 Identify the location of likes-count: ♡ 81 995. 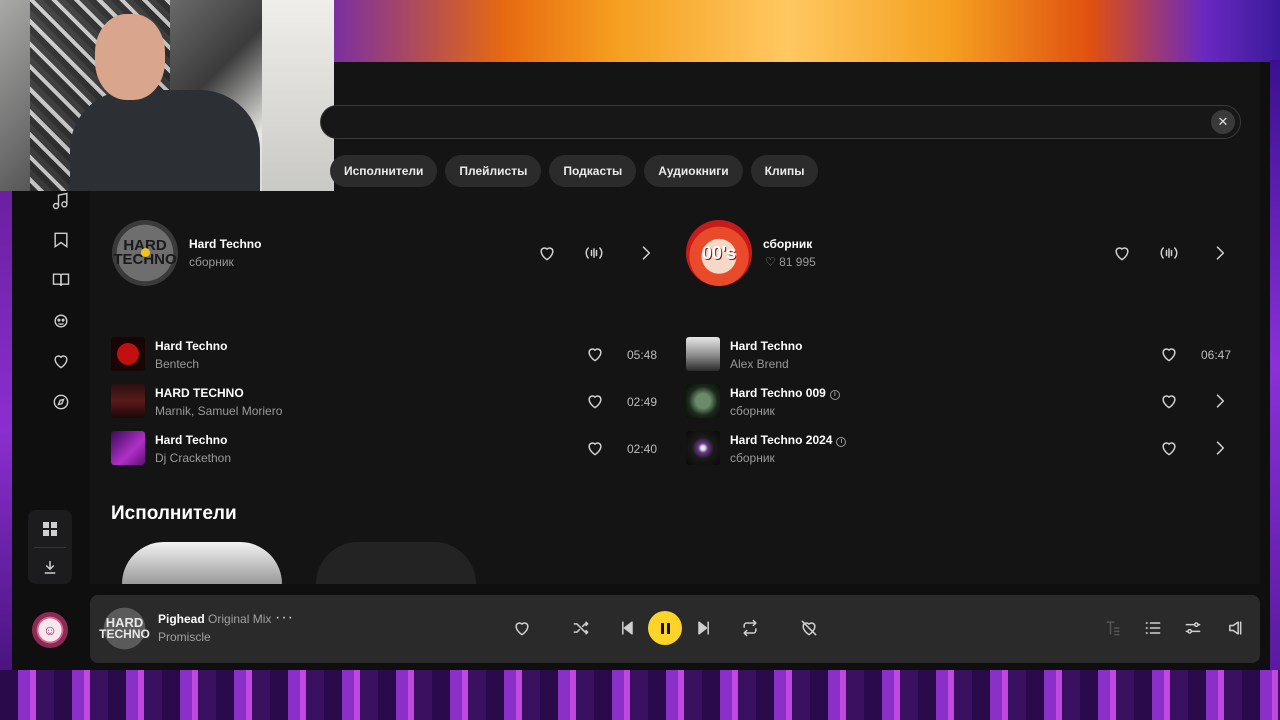
(790, 262).